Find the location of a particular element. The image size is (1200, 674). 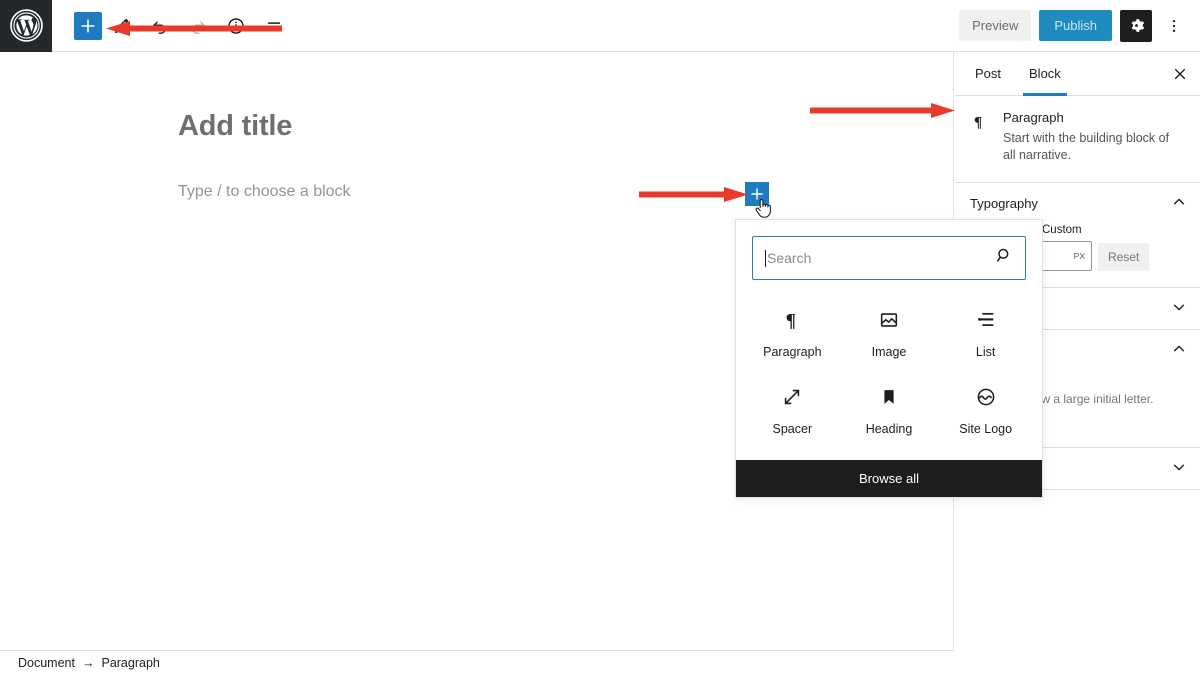

close-icon is located at coordinates (1180, 73).